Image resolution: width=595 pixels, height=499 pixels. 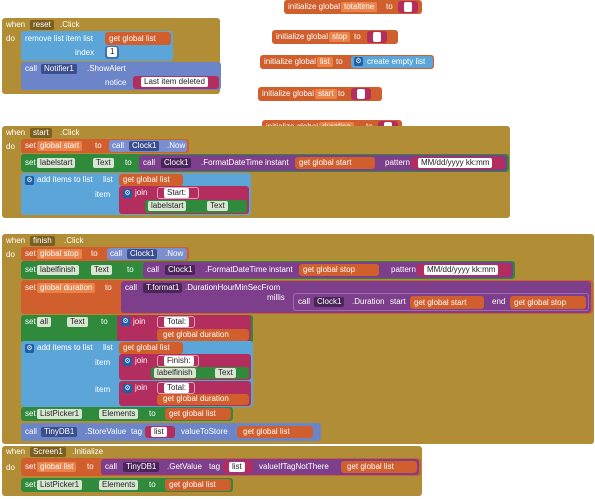 I want to click on number-block: 1, so click(x=112, y=52).